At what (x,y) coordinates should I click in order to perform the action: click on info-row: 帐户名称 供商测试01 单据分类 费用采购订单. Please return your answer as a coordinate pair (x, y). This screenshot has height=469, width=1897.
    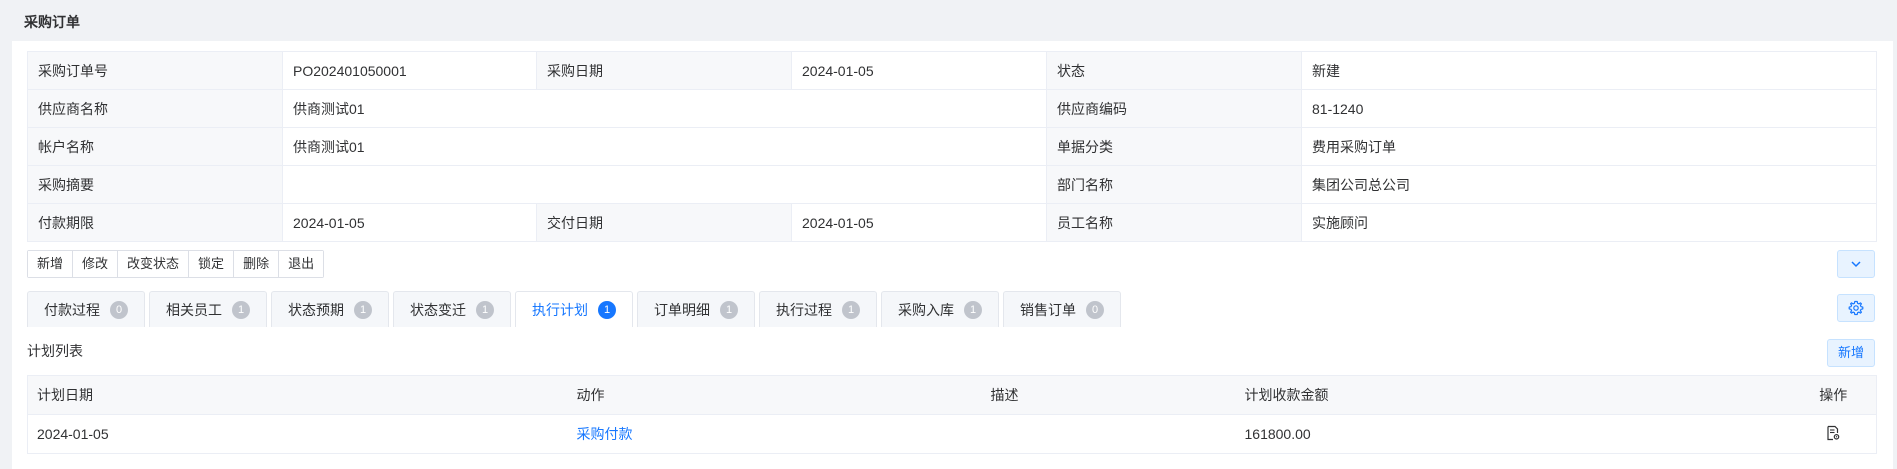
    Looking at the image, I should click on (952, 146).